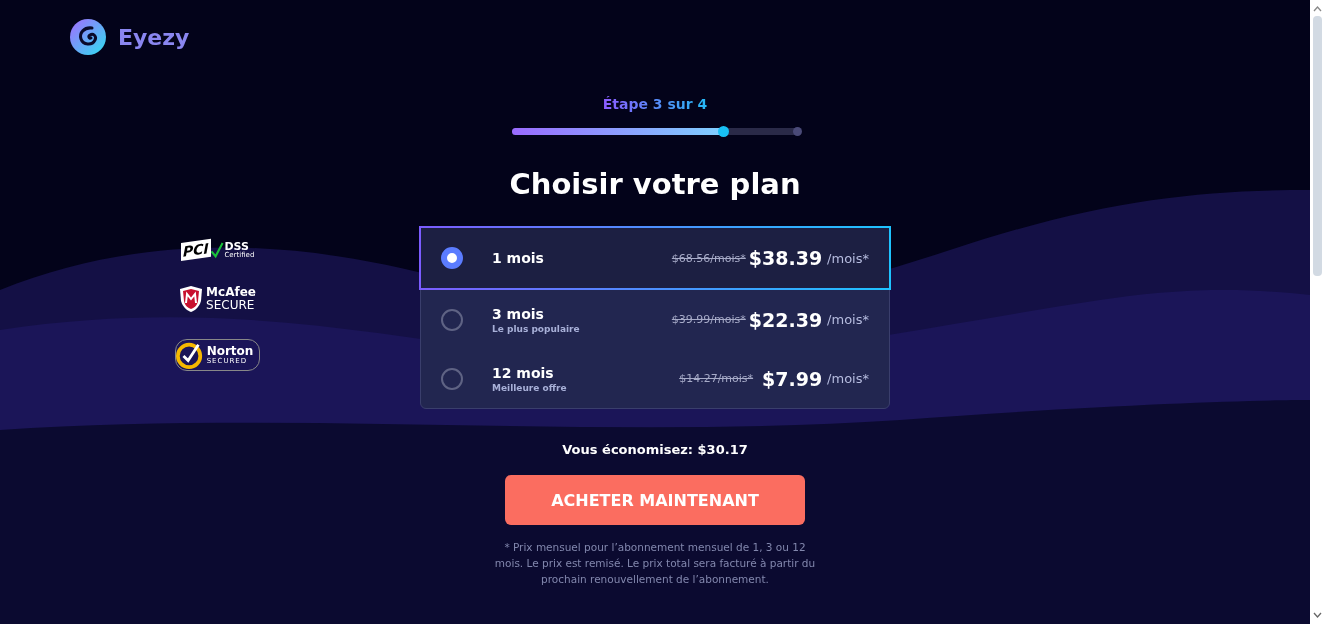 The image size is (1325, 624). I want to click on plan-option: 1 mois $68.56/mois*$38.39 /mois*, so click(655, 258).